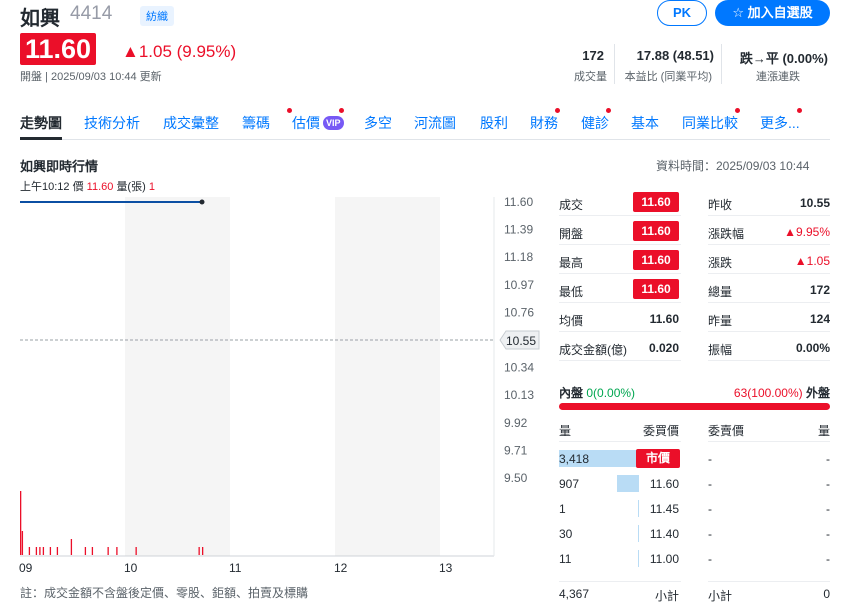  I want to click on x-tick-label: 12, so click(341, 568).